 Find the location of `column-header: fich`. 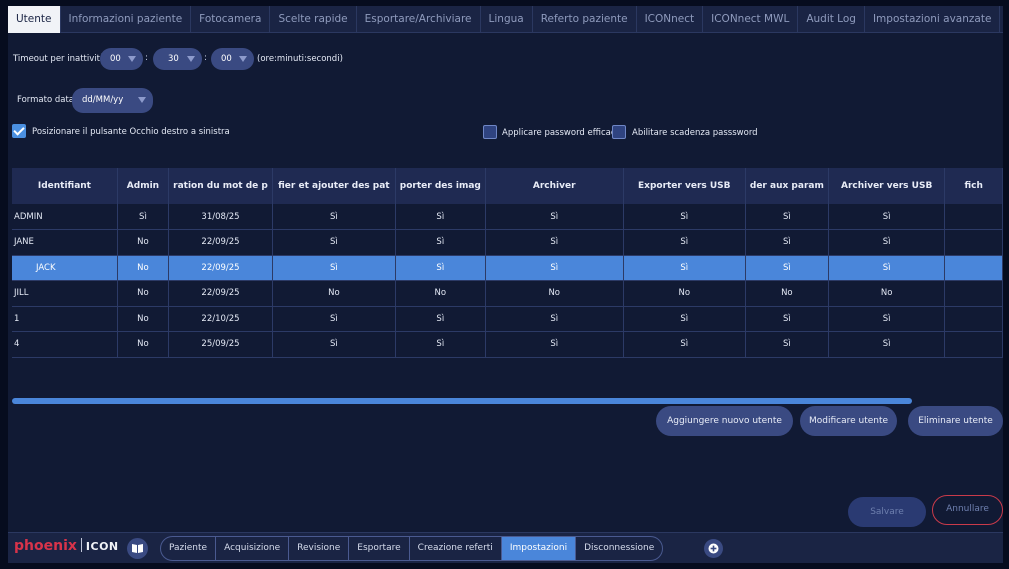

column-header: fich is located at coordinates (973, 186).